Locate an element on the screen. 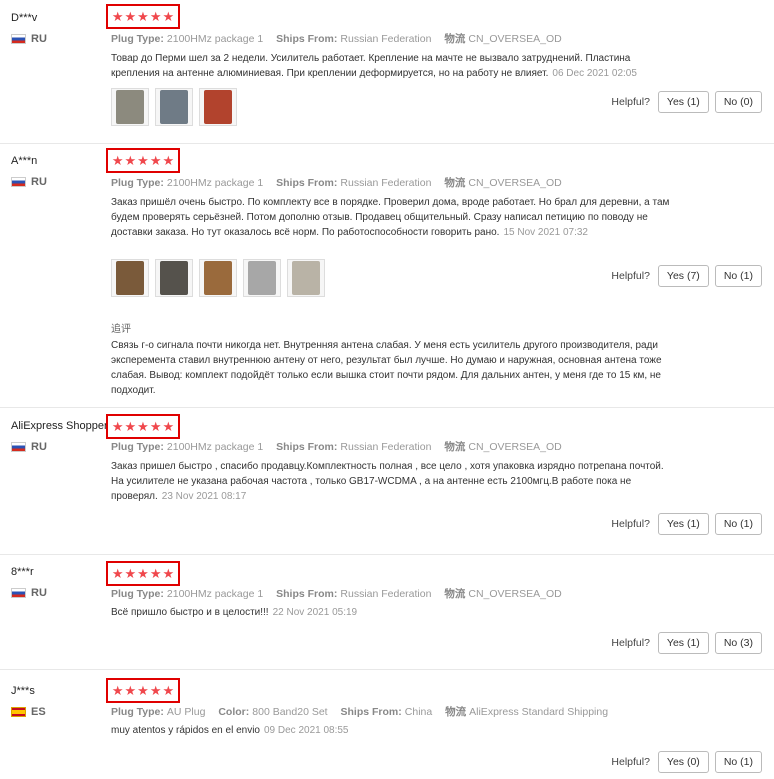 The height and width of the screenshot is (779, 774). helpful-votes: Helpful? Yes (1) No (3) is located at coordinates (686, 643).